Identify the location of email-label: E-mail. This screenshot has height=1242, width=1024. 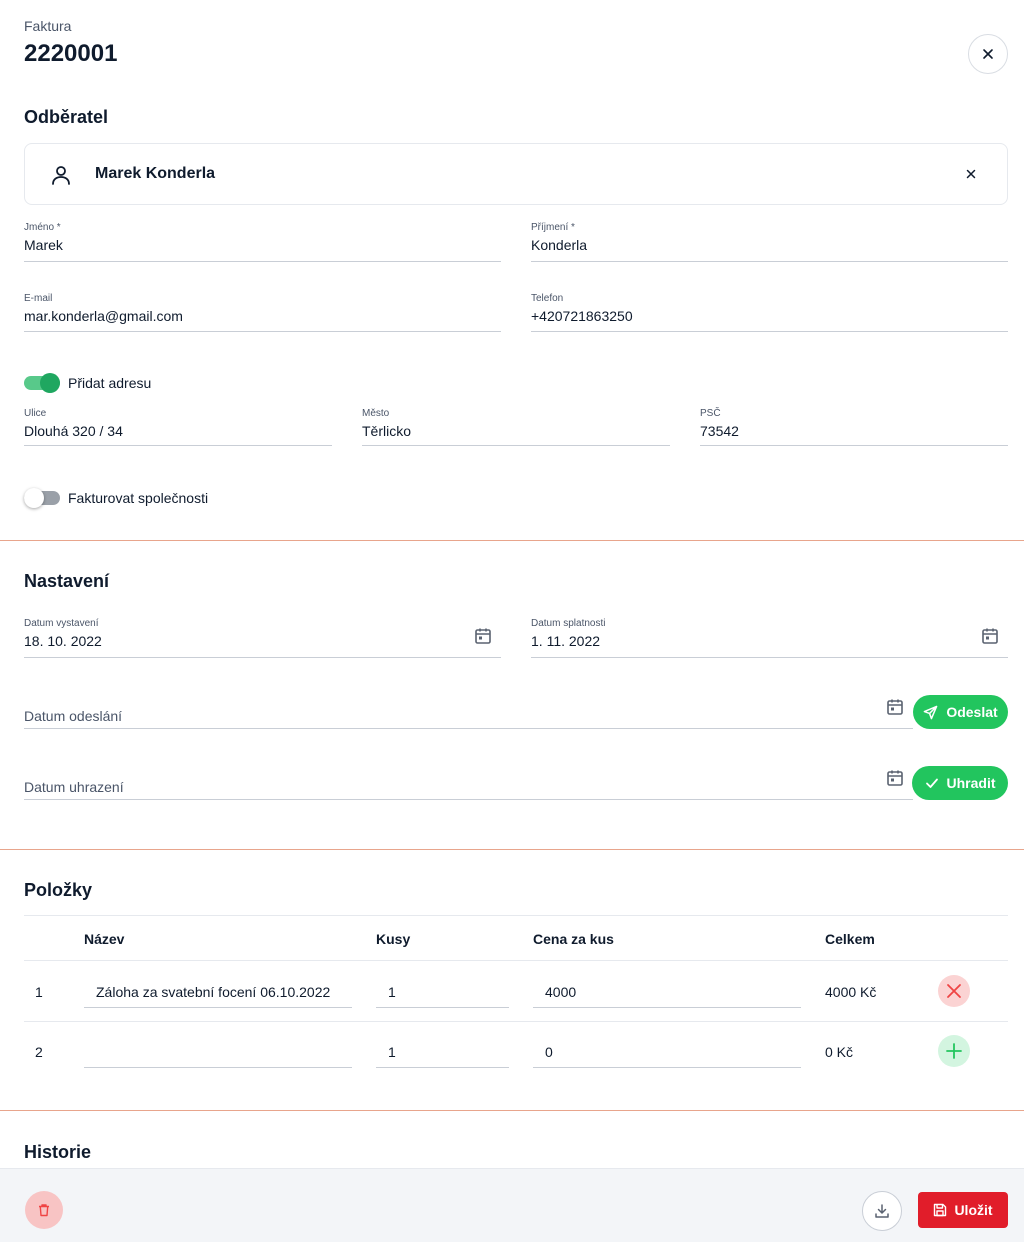
(38, 298).